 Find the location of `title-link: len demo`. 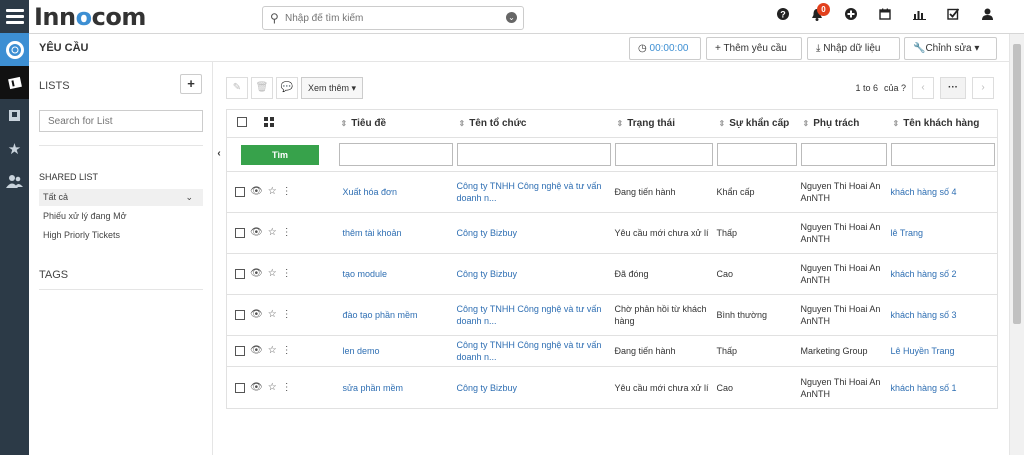

title-link: len demo is located at coordinates (361, 351).